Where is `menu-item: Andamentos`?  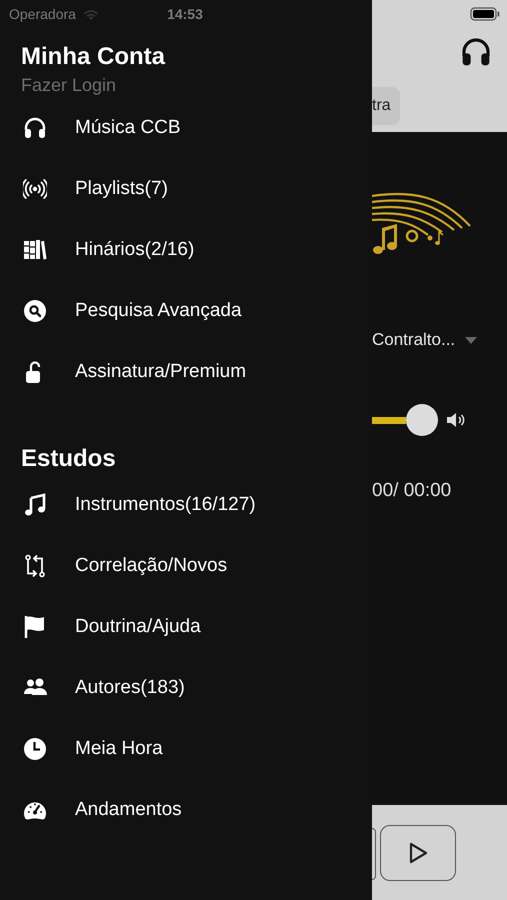
menu-item: Andamentos is located at coordinates (186, 809).